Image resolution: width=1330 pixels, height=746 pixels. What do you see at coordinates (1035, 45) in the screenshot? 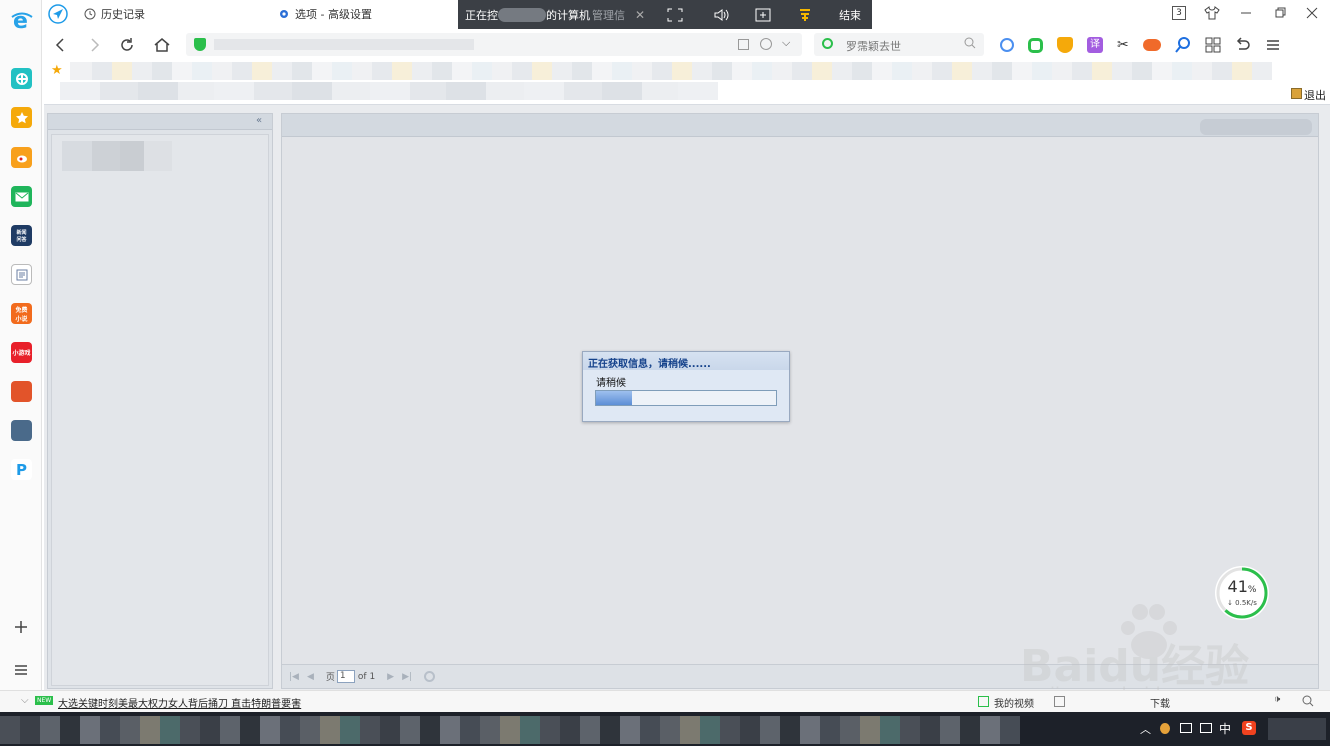
I see `green-ext-icon` at bounding box center [1035, 45].